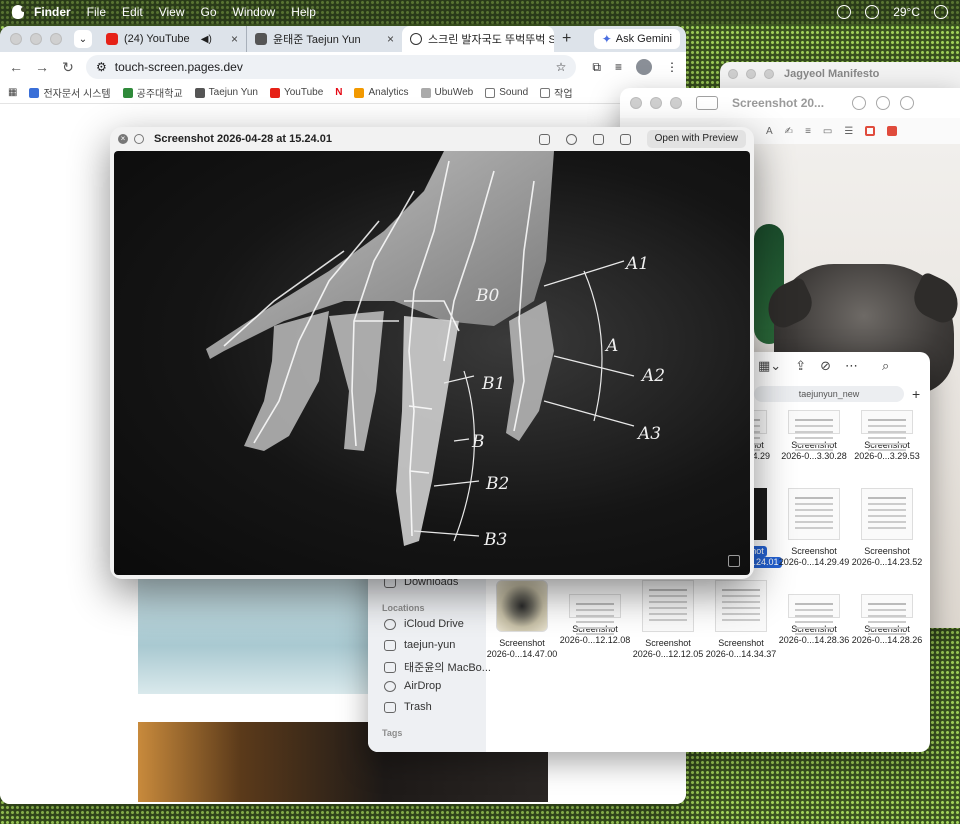  I want to click on file-item: Screenshot 2026-0...14.28.26, so click(887, 613).